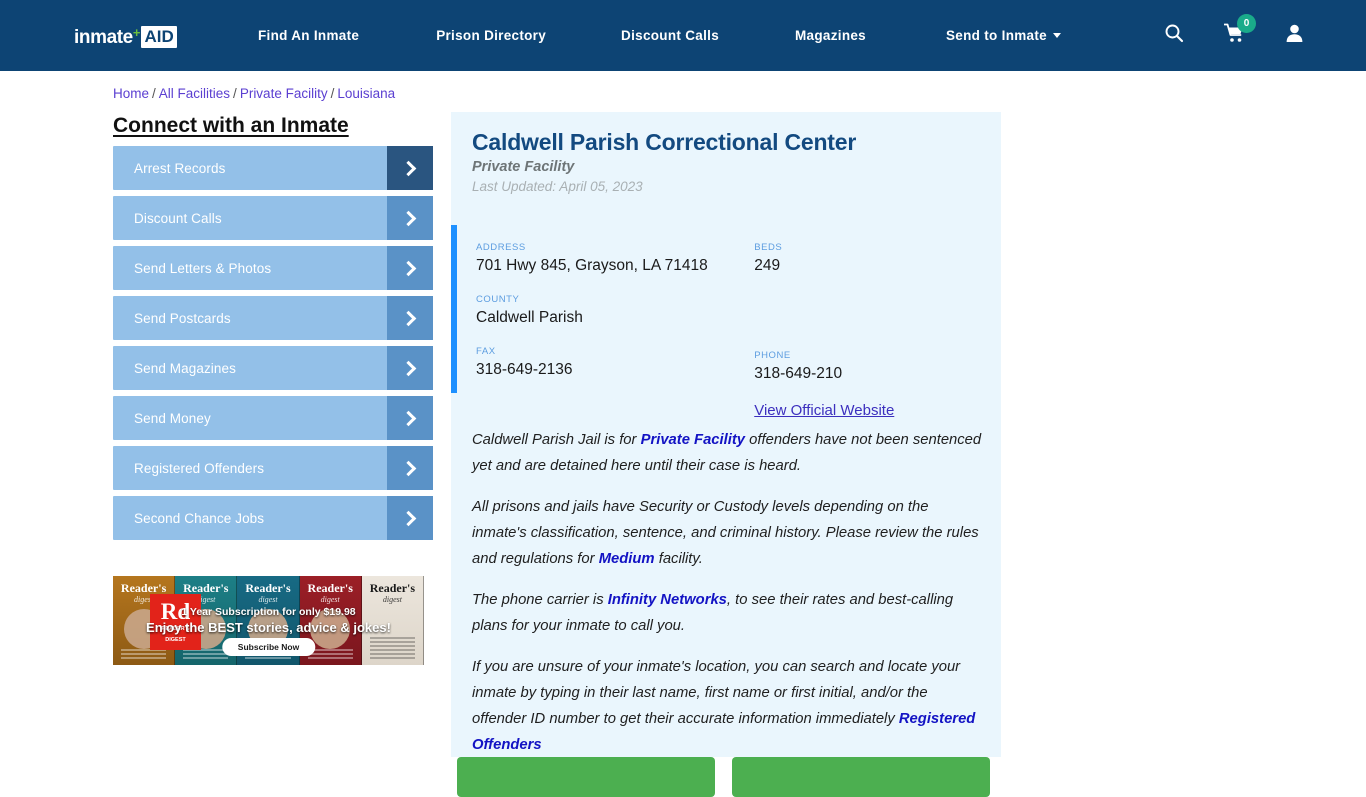 This screenshot has height=797, width=1366. Describe the element at coordinates (693, 440) in the screenshot. I see `p1-highlight: Private Facility` at that location.